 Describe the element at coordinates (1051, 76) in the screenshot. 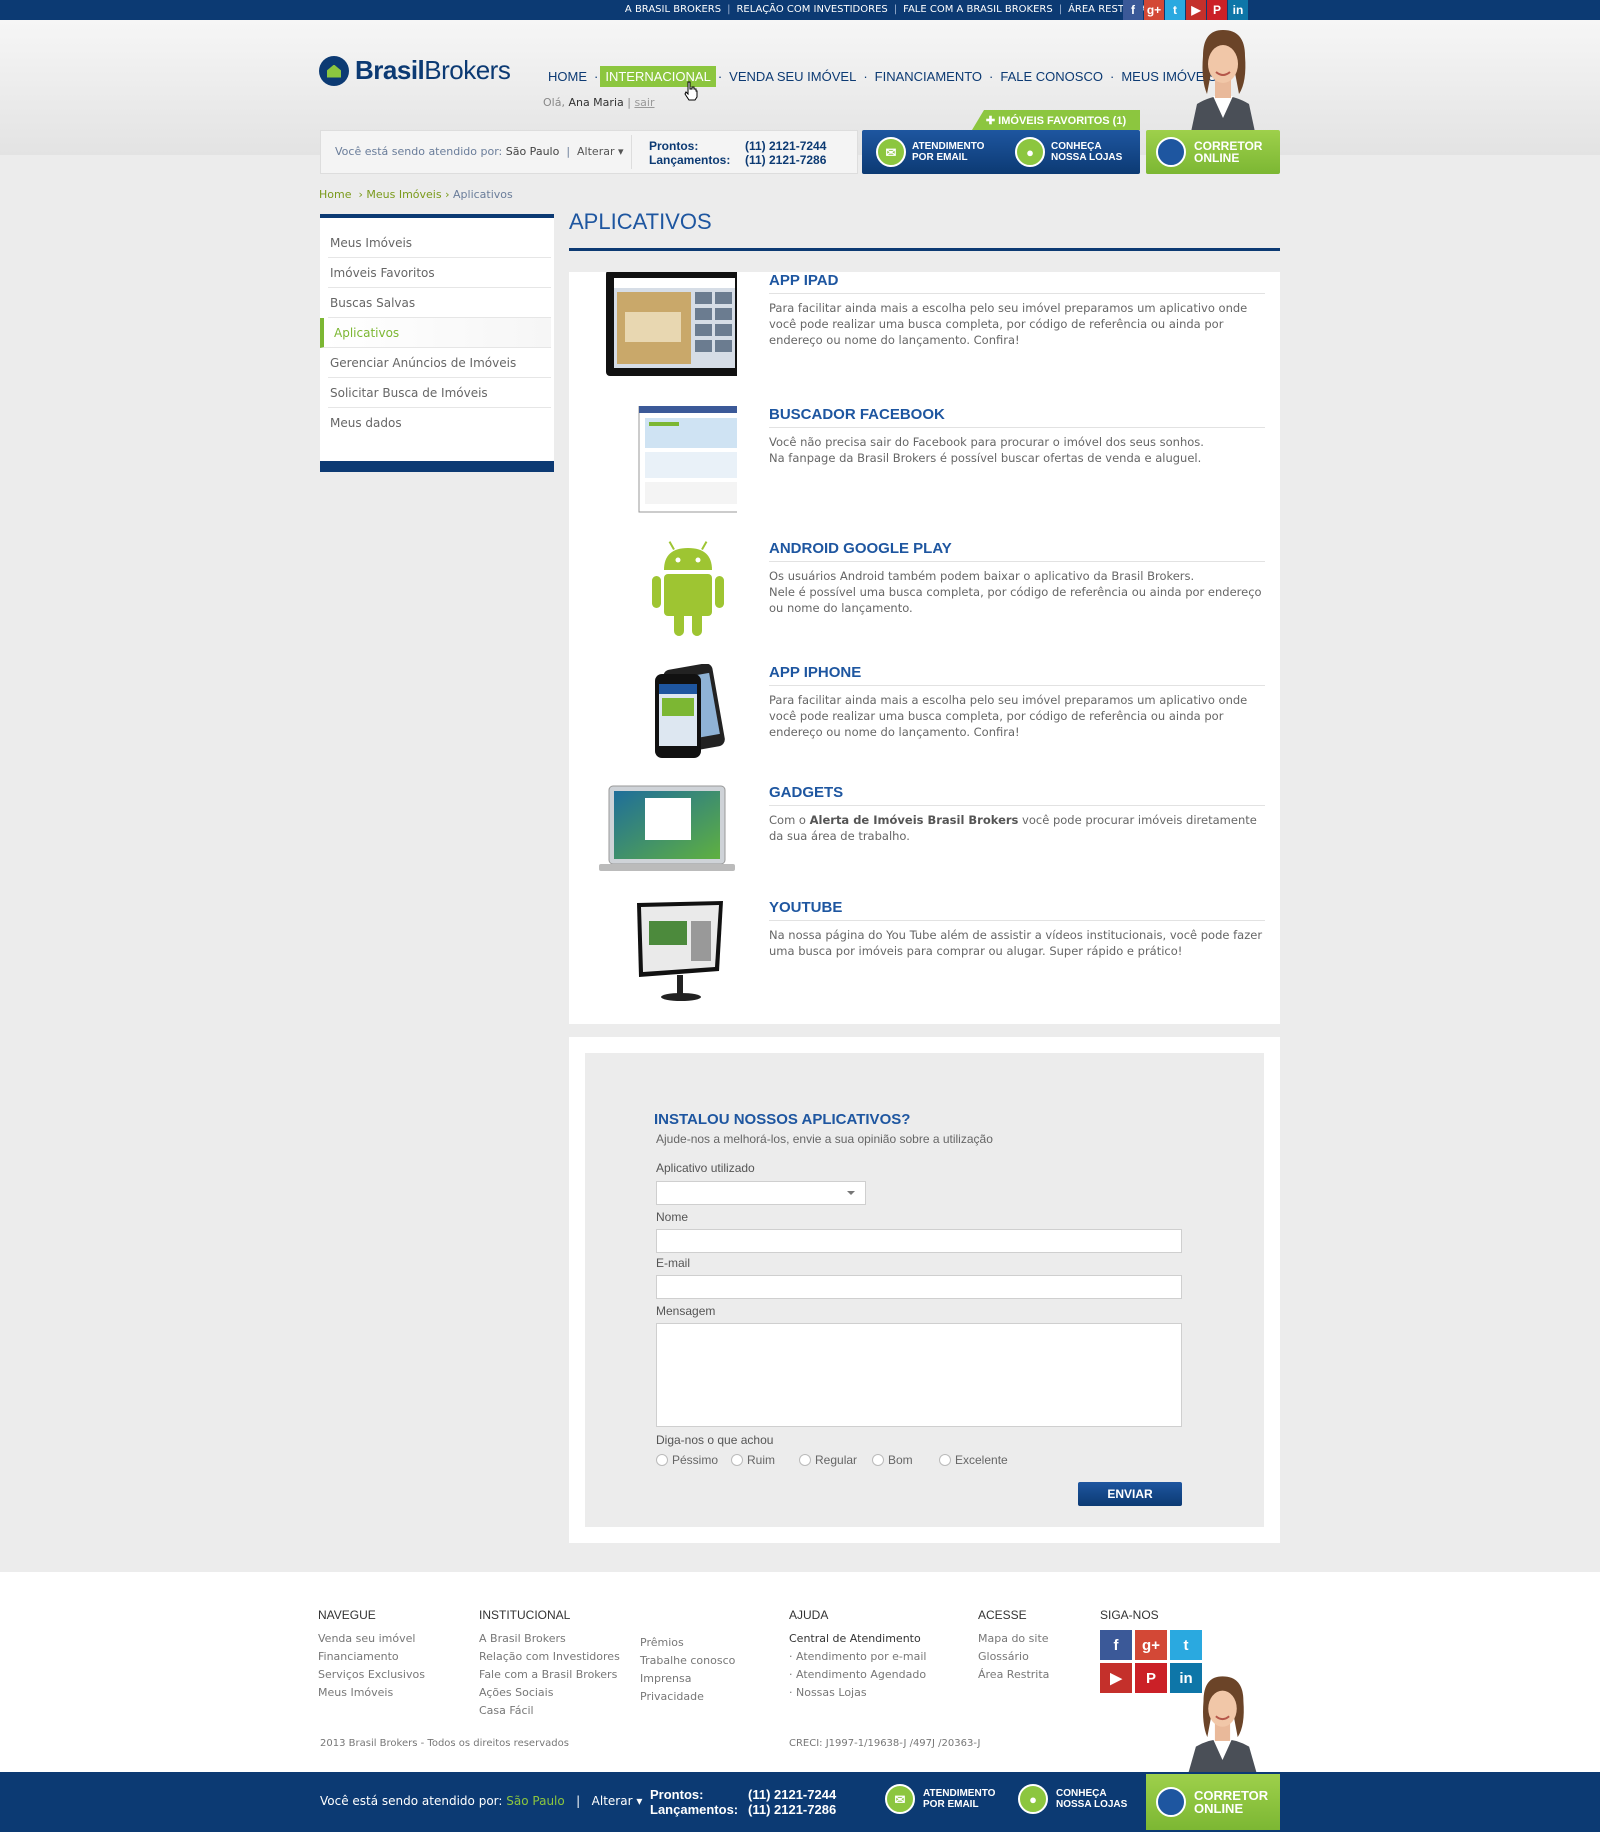

I see `nav-fale-conosco: FALE CONOSCO` at that location.